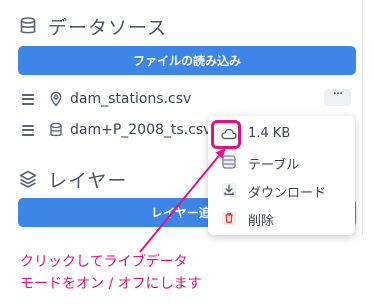 This screenshot has width=374, height=308. What do you see at coordinates (111, 273) in the screenshot?
I see `annotation-text: クリックしてライブデータ モードをオン / オフにします` at bounding box center [111, 273].